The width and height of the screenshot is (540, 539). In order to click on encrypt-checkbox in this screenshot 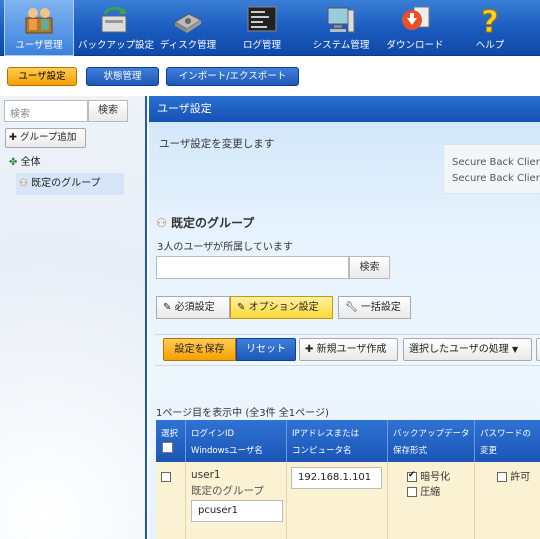, I will do `click(412, 476)`.